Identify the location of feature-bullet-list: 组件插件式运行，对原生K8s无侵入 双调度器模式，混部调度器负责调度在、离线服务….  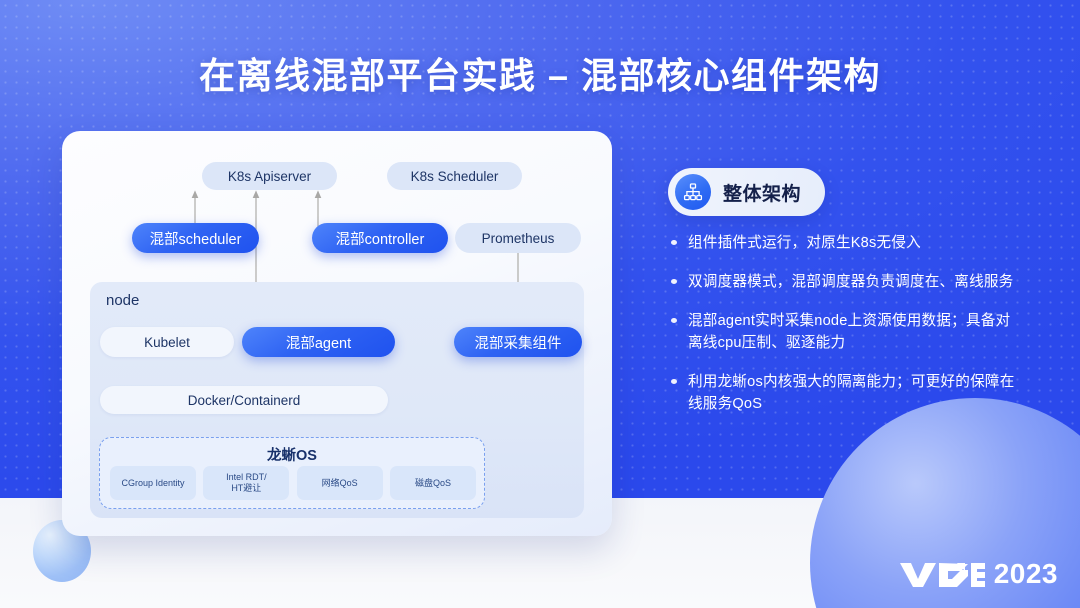
(846, 332).